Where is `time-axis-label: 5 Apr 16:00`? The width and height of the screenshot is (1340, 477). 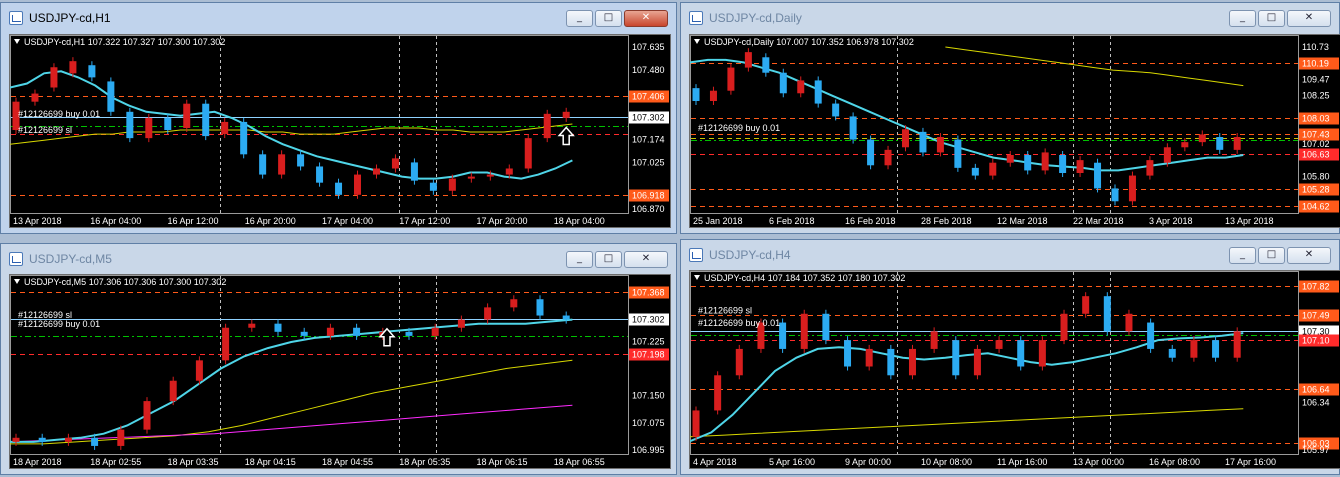 time-axis-label: 5 Apr 16:00 is located at coordinates (792, 462).